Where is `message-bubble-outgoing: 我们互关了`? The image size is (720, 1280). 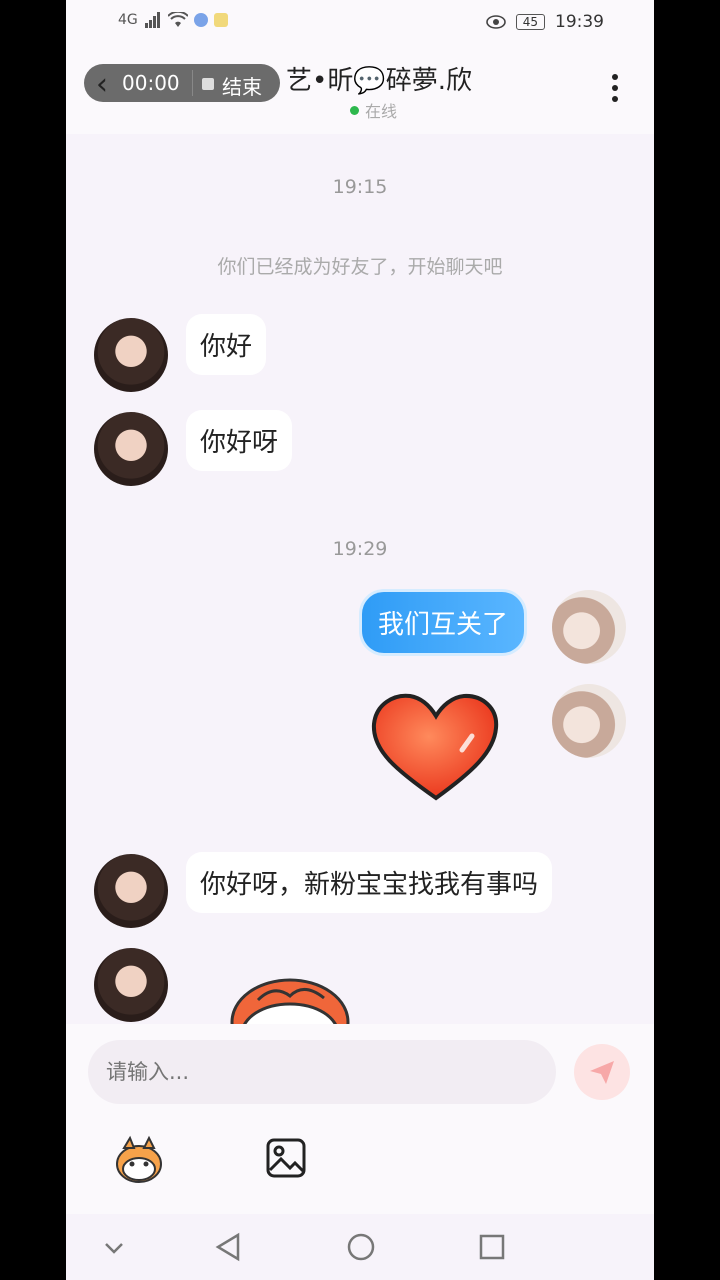
message-bubble-outgoing: 我们互关了 is located at coordinates (443, 622).